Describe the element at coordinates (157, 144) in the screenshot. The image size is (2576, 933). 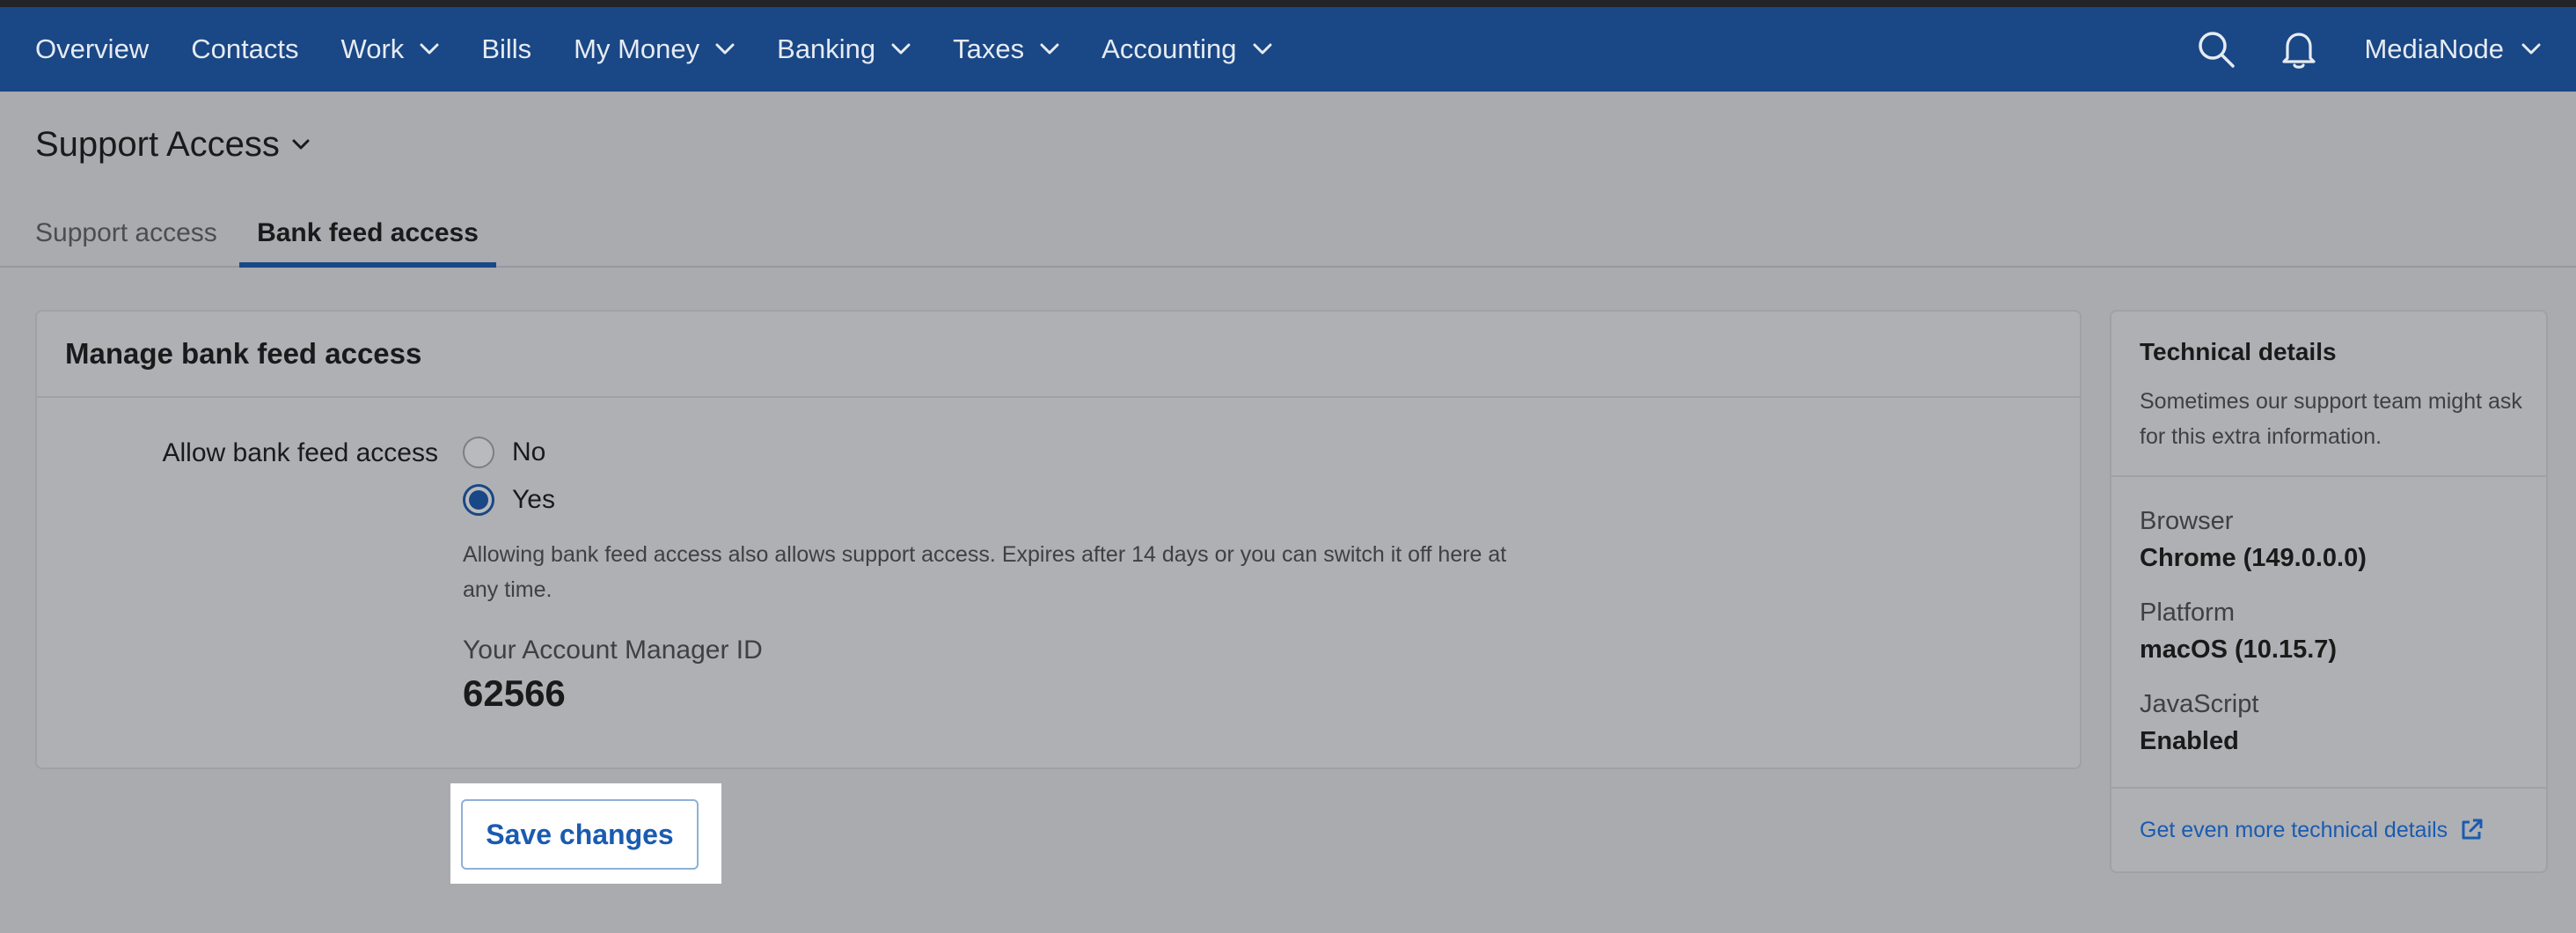
I see `page-title: Support Access` at that location.